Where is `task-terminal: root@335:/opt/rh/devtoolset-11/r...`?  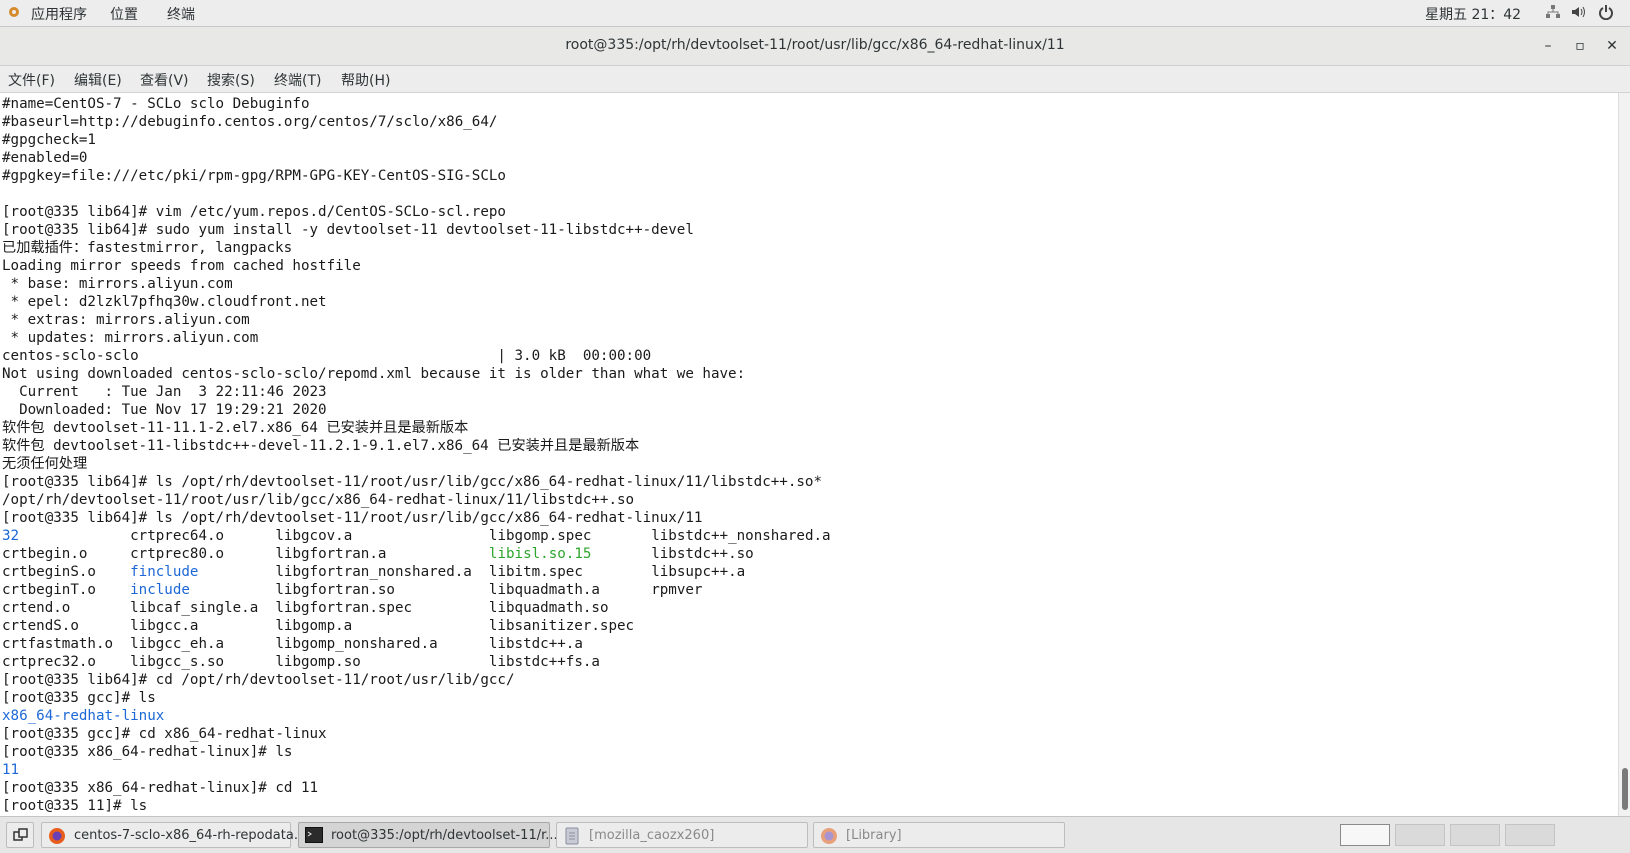
task-terminal: root@335:/opt/rh/devtoolset-11/r... is located at coordinates (428, 835).